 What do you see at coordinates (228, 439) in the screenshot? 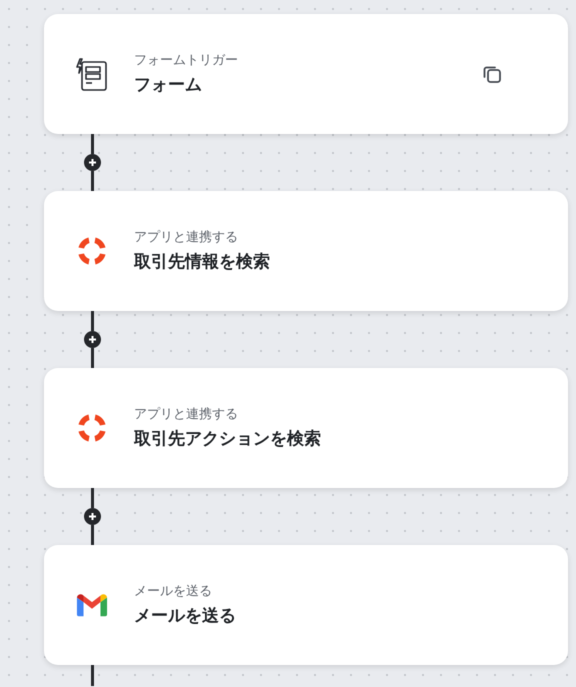
I see `step-title: 取引先アクションを検索` at bounding box center [228, 439].